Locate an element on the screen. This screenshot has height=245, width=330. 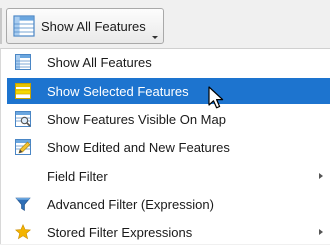
menu-item-label: Field Filter is located at coordinates (77, 176).